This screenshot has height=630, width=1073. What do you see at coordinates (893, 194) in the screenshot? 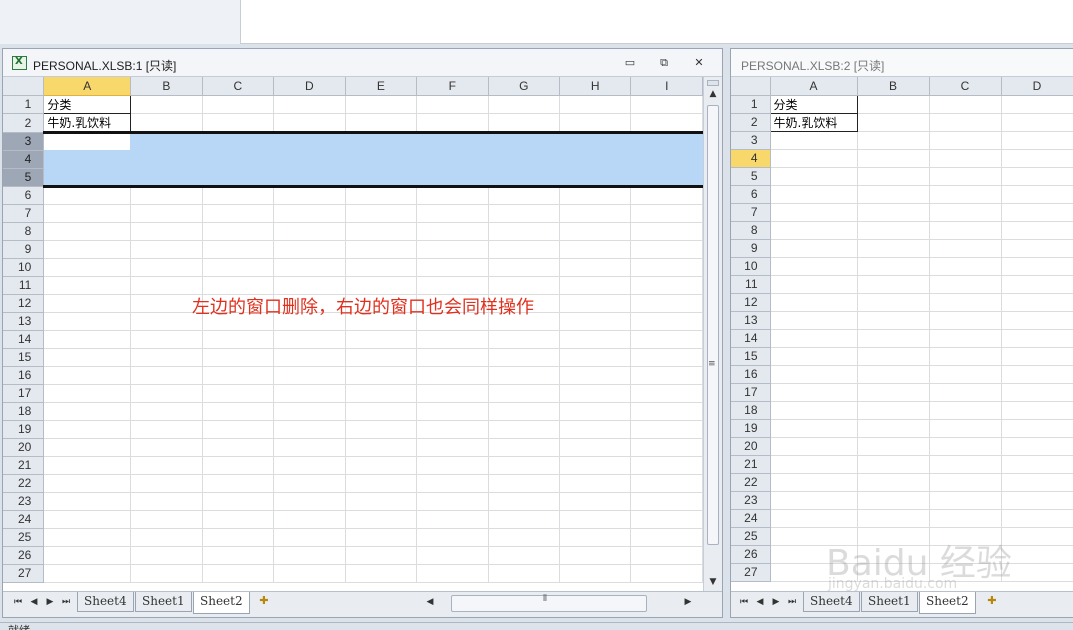
I see `cell-b6` at bounding box center [893, 194].